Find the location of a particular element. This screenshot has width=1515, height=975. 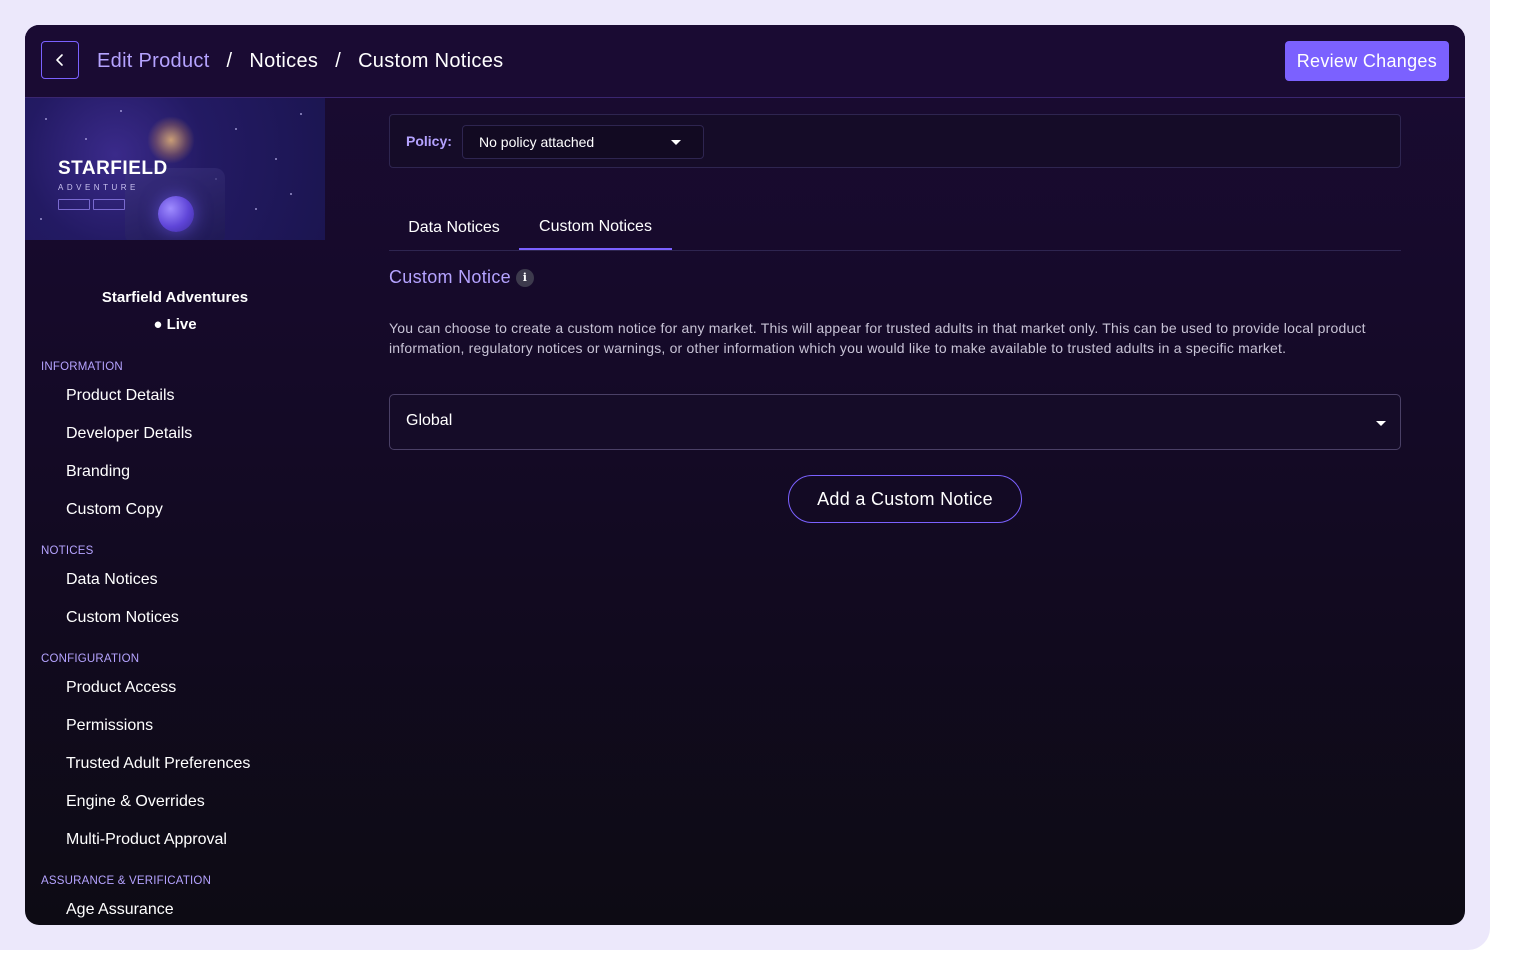

breadcrumb: Edit Product / Notices / Custom Notices is located at coordinates (300, 61).